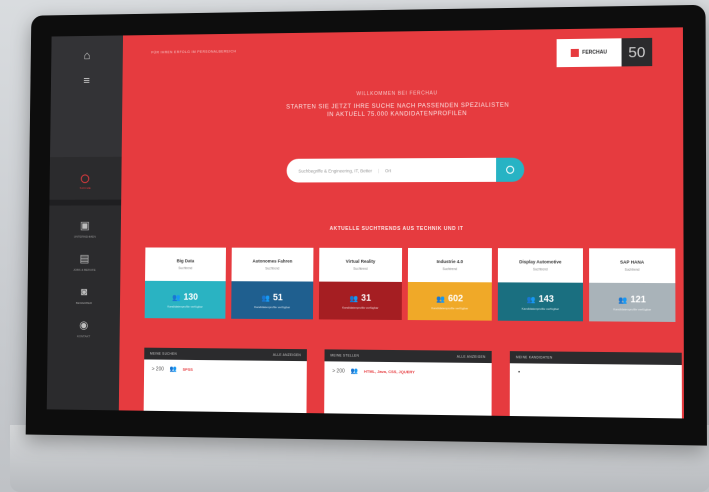 The height and width of the screenshot is (492, 709). Describe the element at coordinates (450, 262) in the screenshot. I see `trend-name: Industrie 4.0` at that location.